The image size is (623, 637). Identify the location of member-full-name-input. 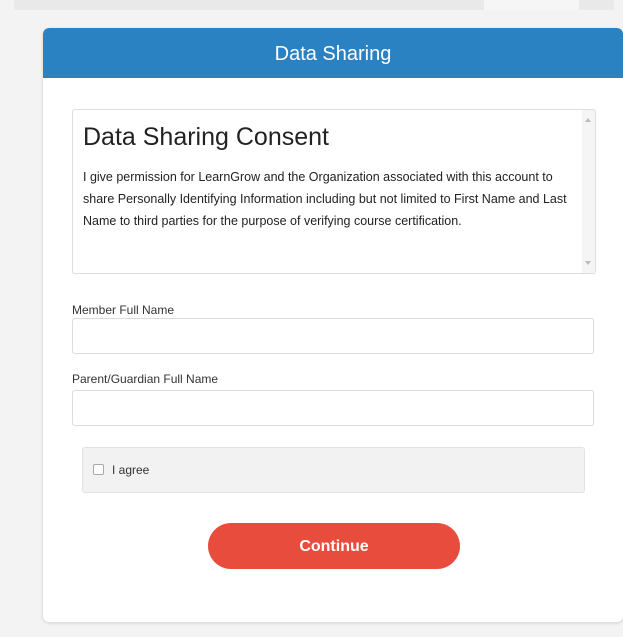
(333, 336).